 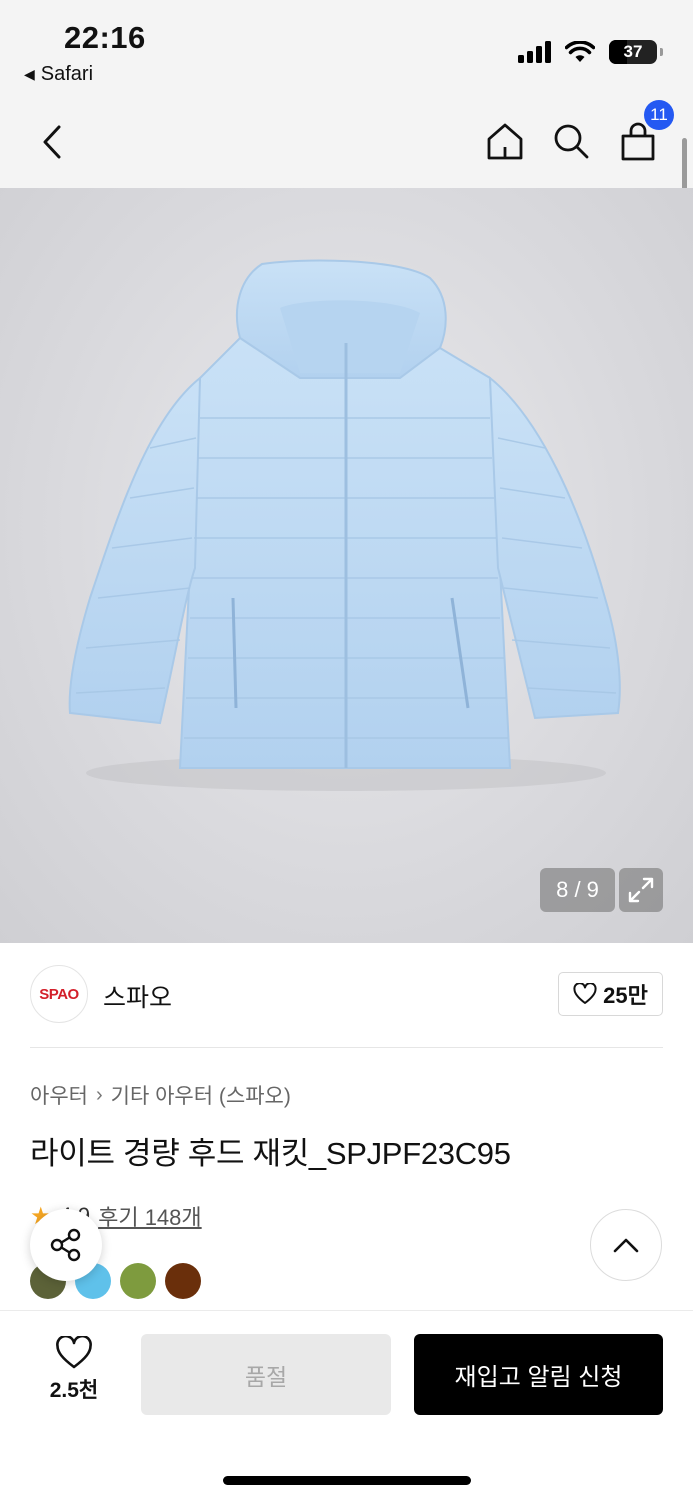 I want to click on sold-out-button: 품절, so click(x=266, y=1374).